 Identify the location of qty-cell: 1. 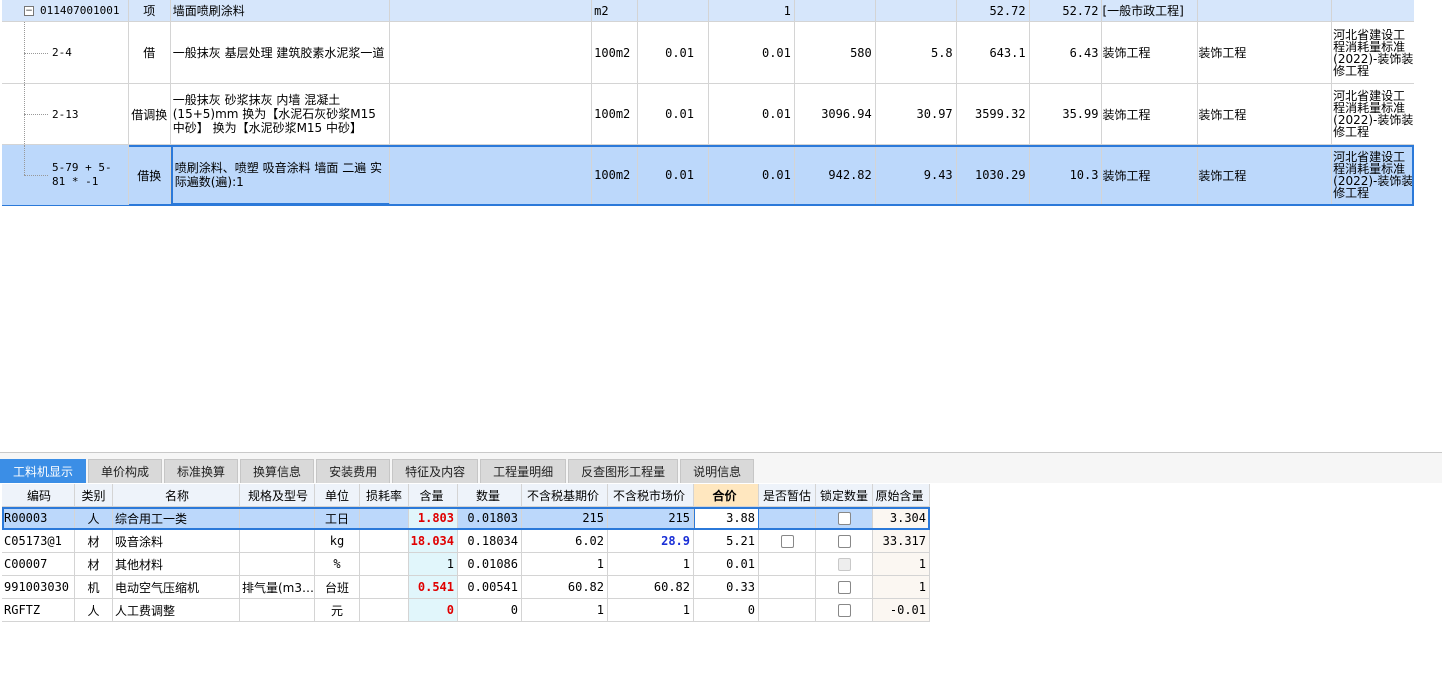
(752, 10).